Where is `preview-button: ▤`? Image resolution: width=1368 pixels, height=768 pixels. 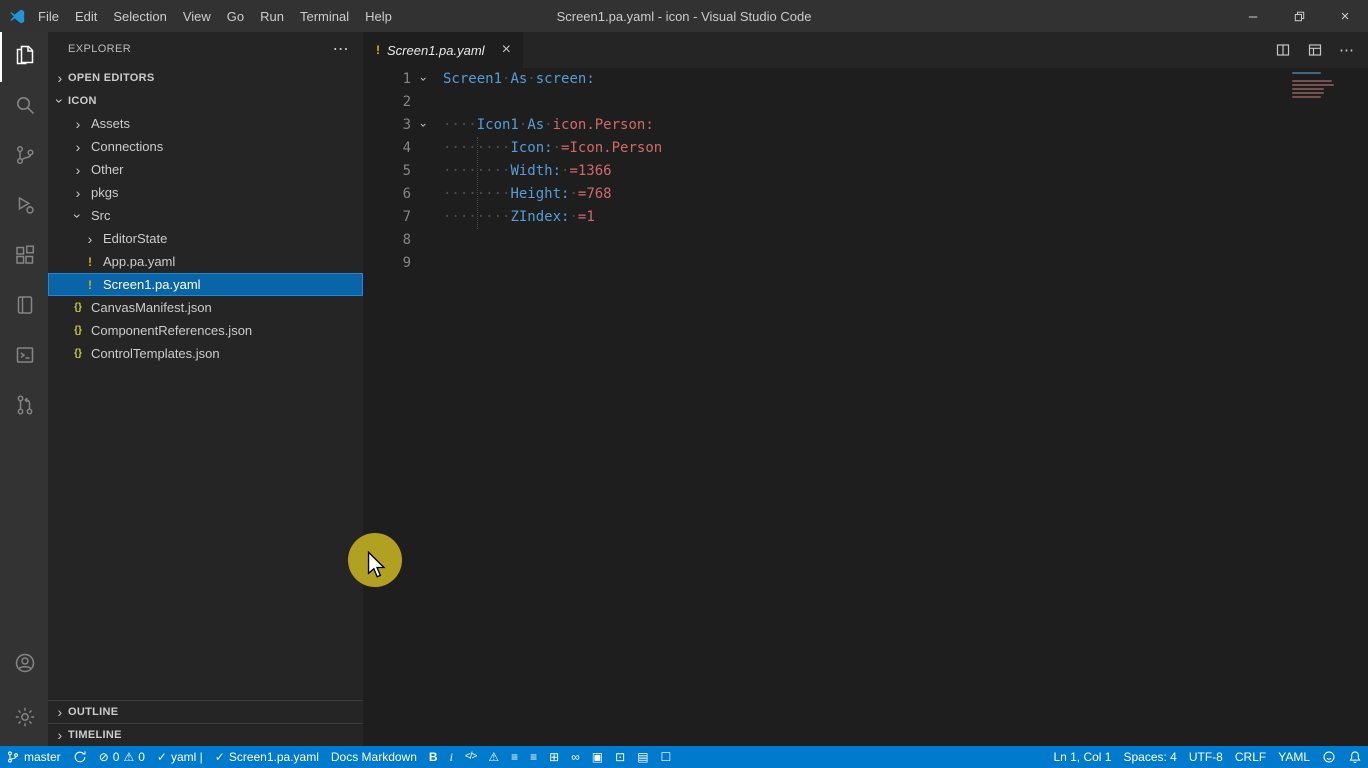 preview-button: ▤ is located at coordinates (642, 757).